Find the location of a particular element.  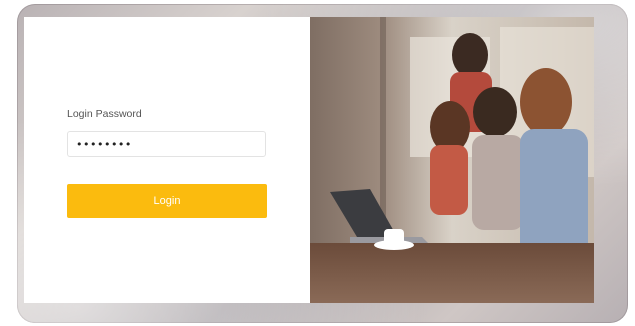

password-label: Login Password is located at coordinates (104, 114).